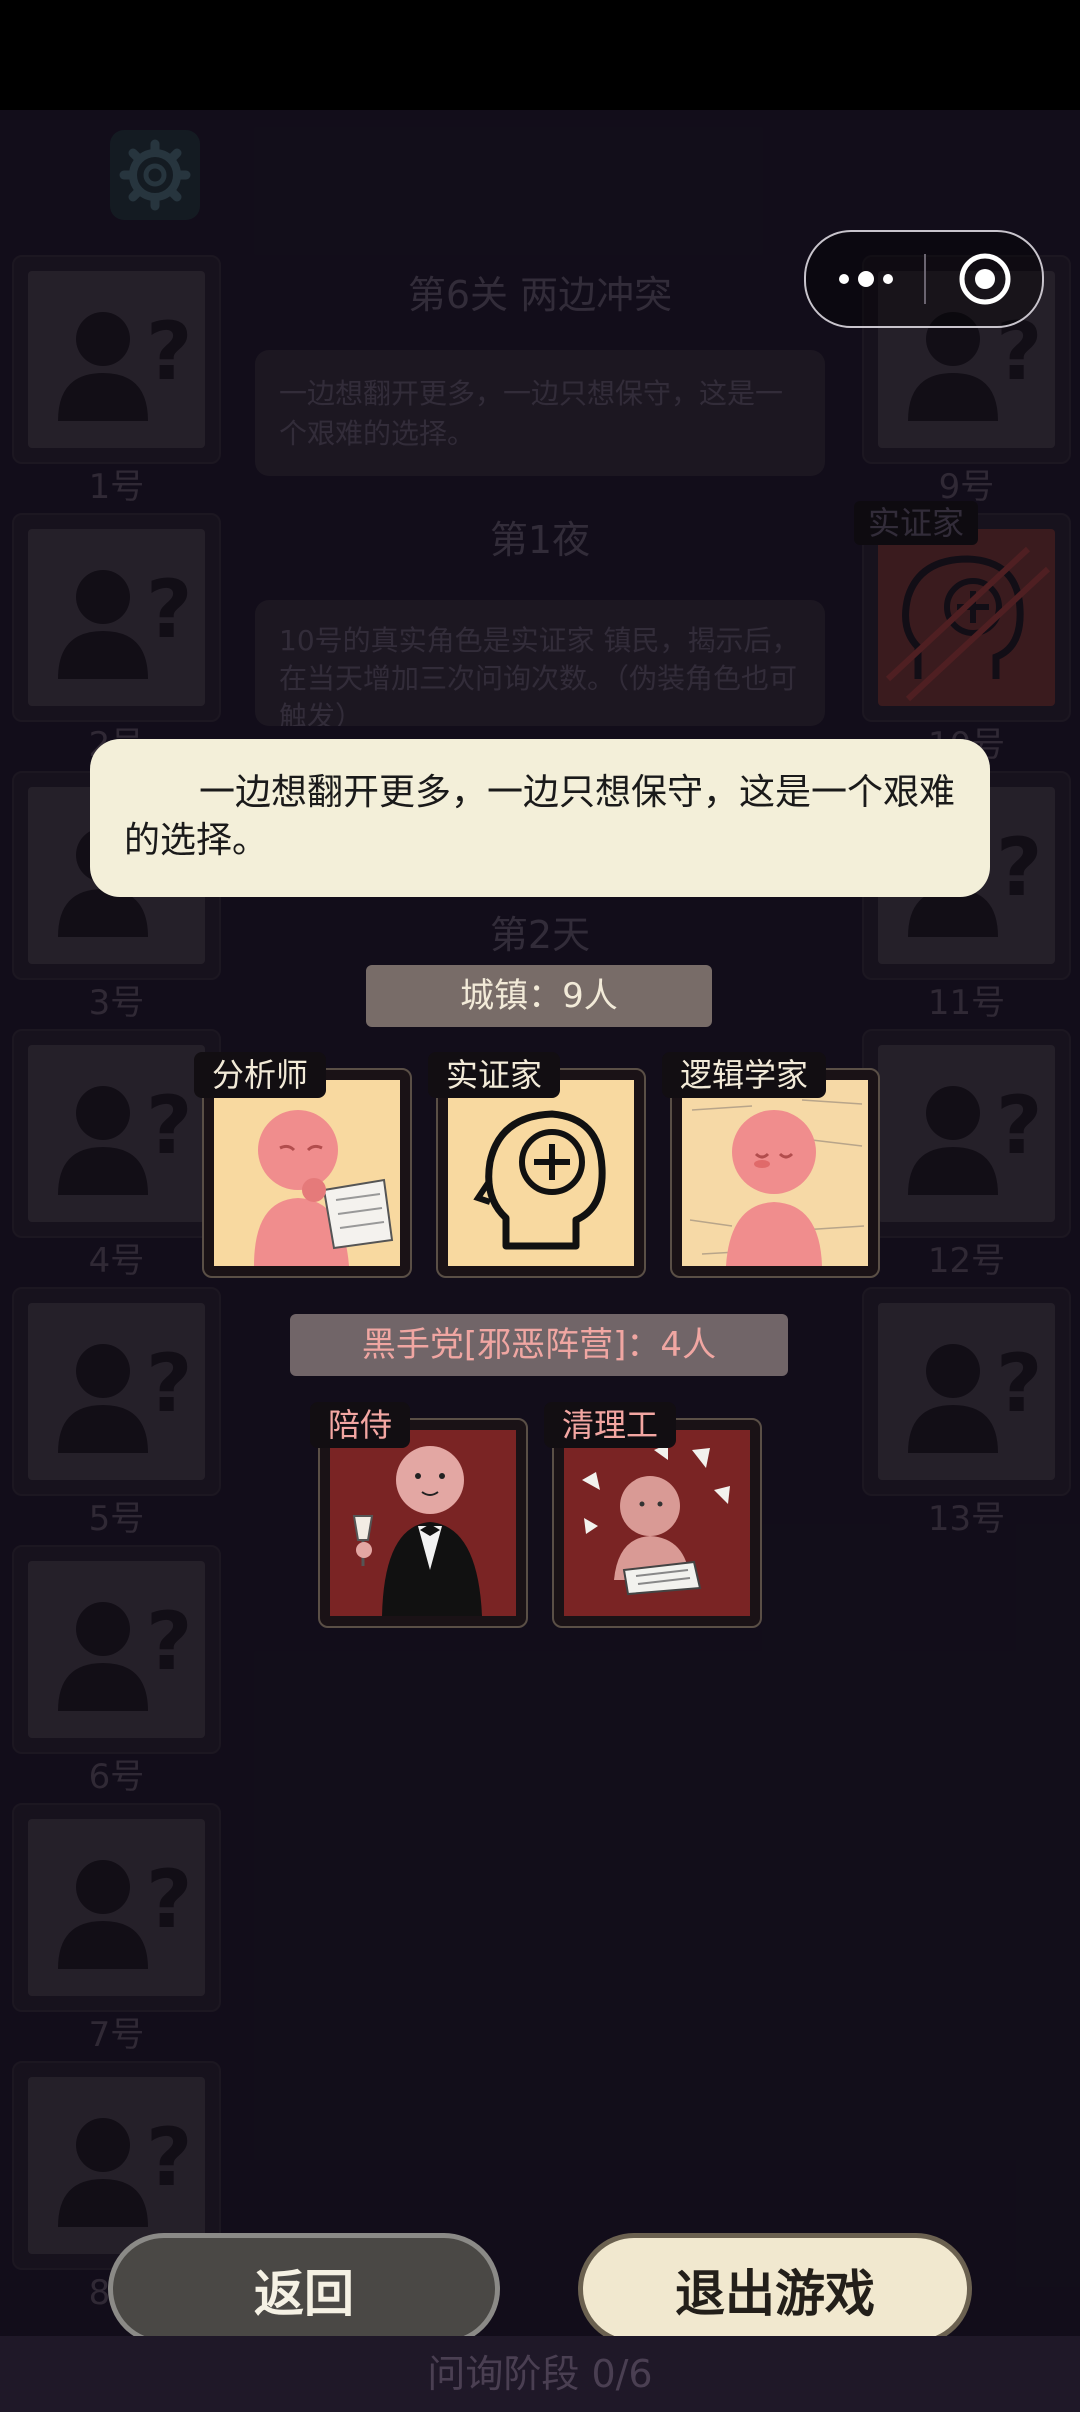  I want to click on role-card-logician: 逻辑学家, so click(771, 1165).